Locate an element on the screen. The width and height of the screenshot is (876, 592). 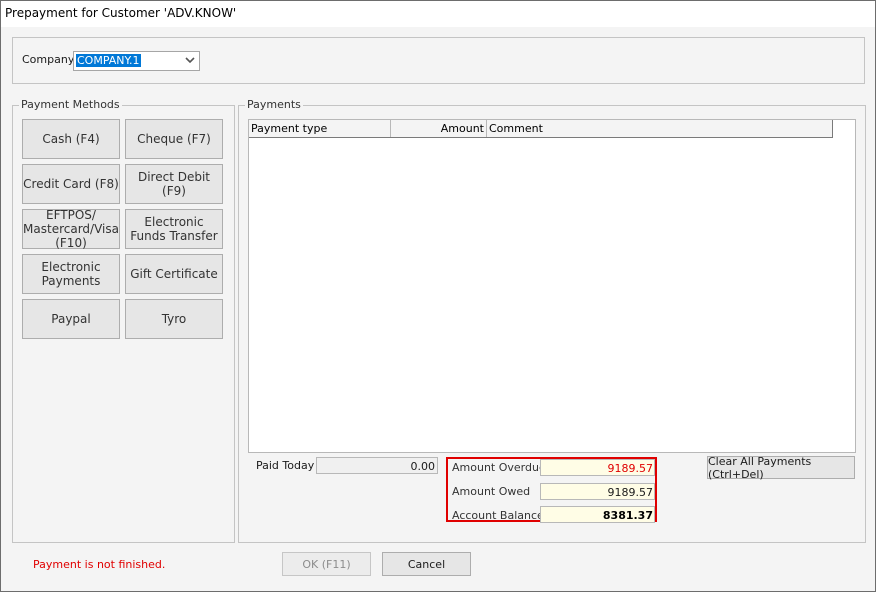
eftpos-button: EFTPOS/ Mastercard/Visa (F10) is located at coordinates (71, 229).